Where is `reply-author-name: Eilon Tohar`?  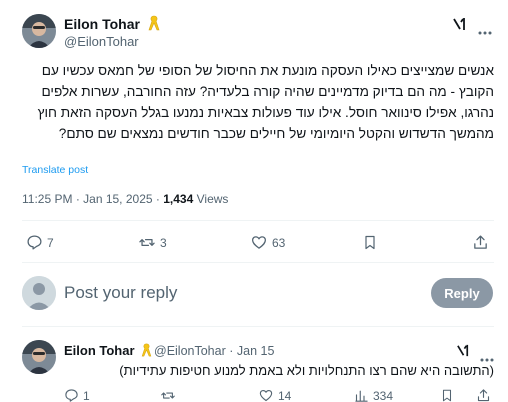 reply-author-name: Eilon Tohar is located at coordinates (99, 350).